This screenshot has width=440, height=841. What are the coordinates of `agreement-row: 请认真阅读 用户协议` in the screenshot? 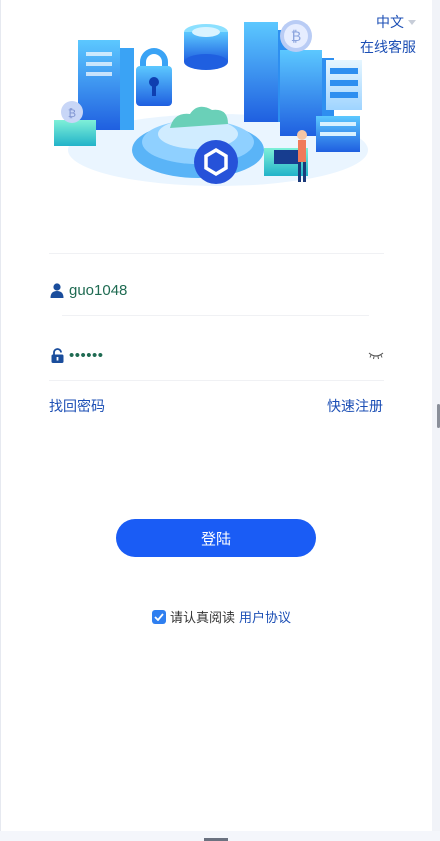 It's located at (221, 616).